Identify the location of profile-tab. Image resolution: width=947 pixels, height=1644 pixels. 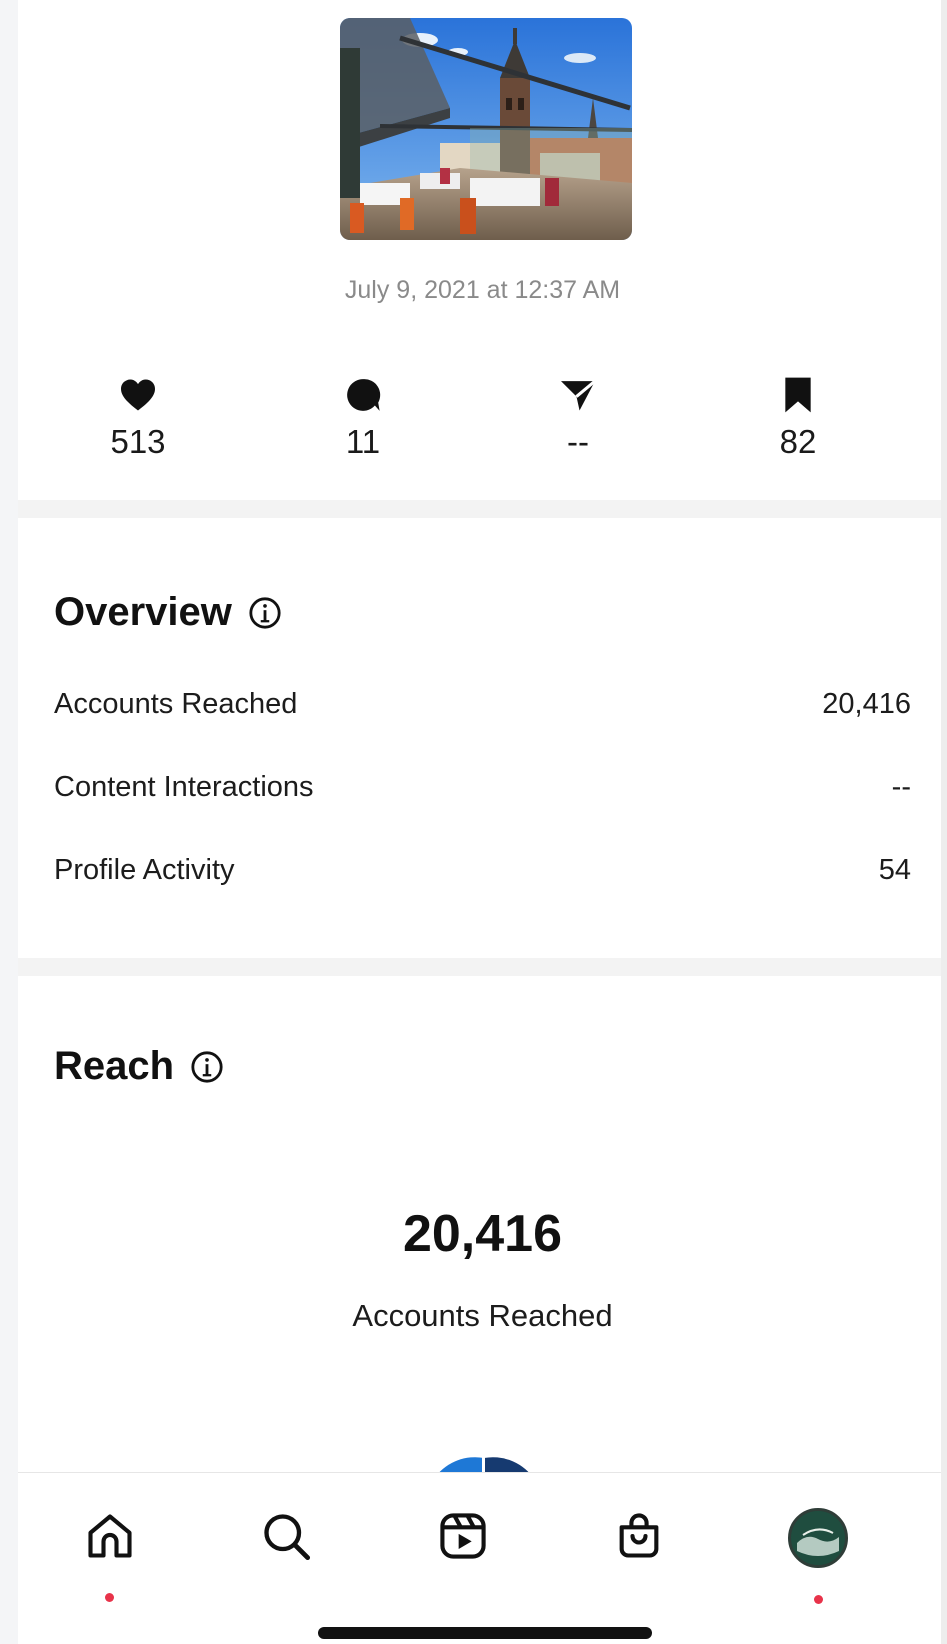
(818, 1538).